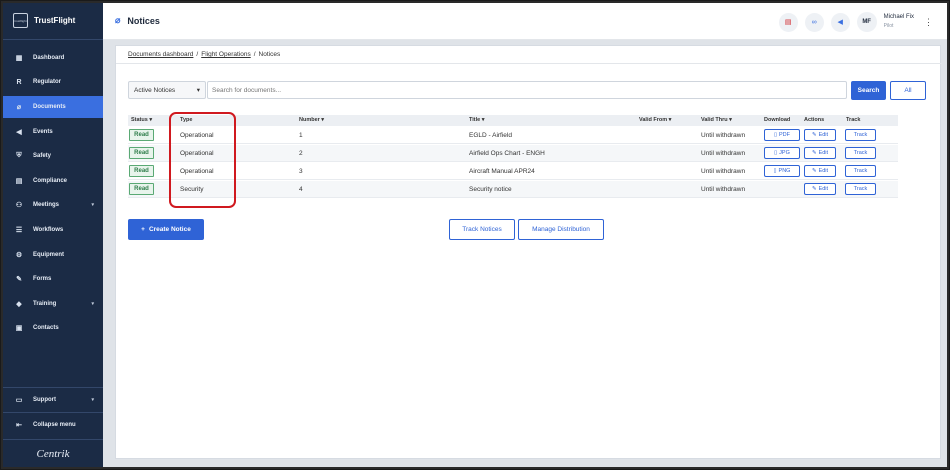 This screenshot has height=470, width=950. What do you see at coordinates (45, 304) in the screenshot?
I see `sidebar-item-label: Training` at bounding box center [45, 304].